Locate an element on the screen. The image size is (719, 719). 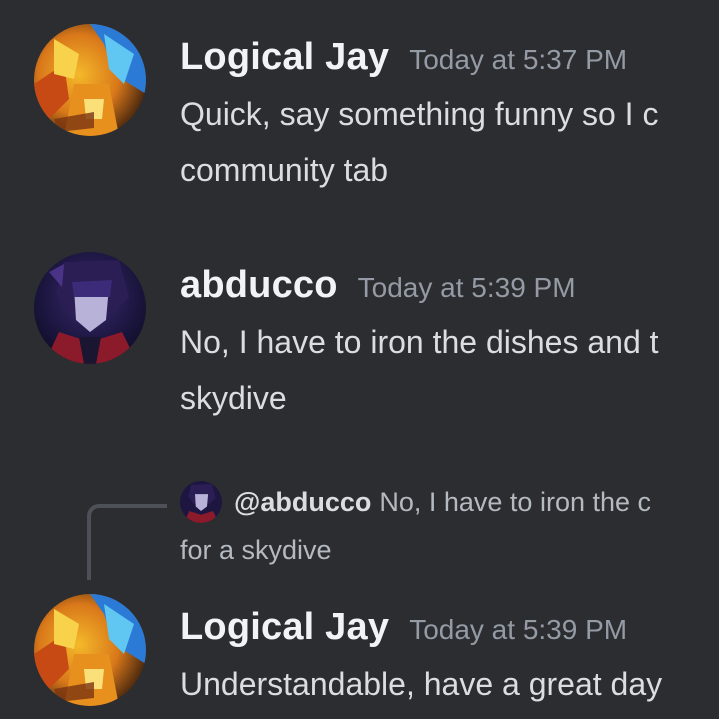
reply-text: for a skydive is located at coordinates (256, 550).